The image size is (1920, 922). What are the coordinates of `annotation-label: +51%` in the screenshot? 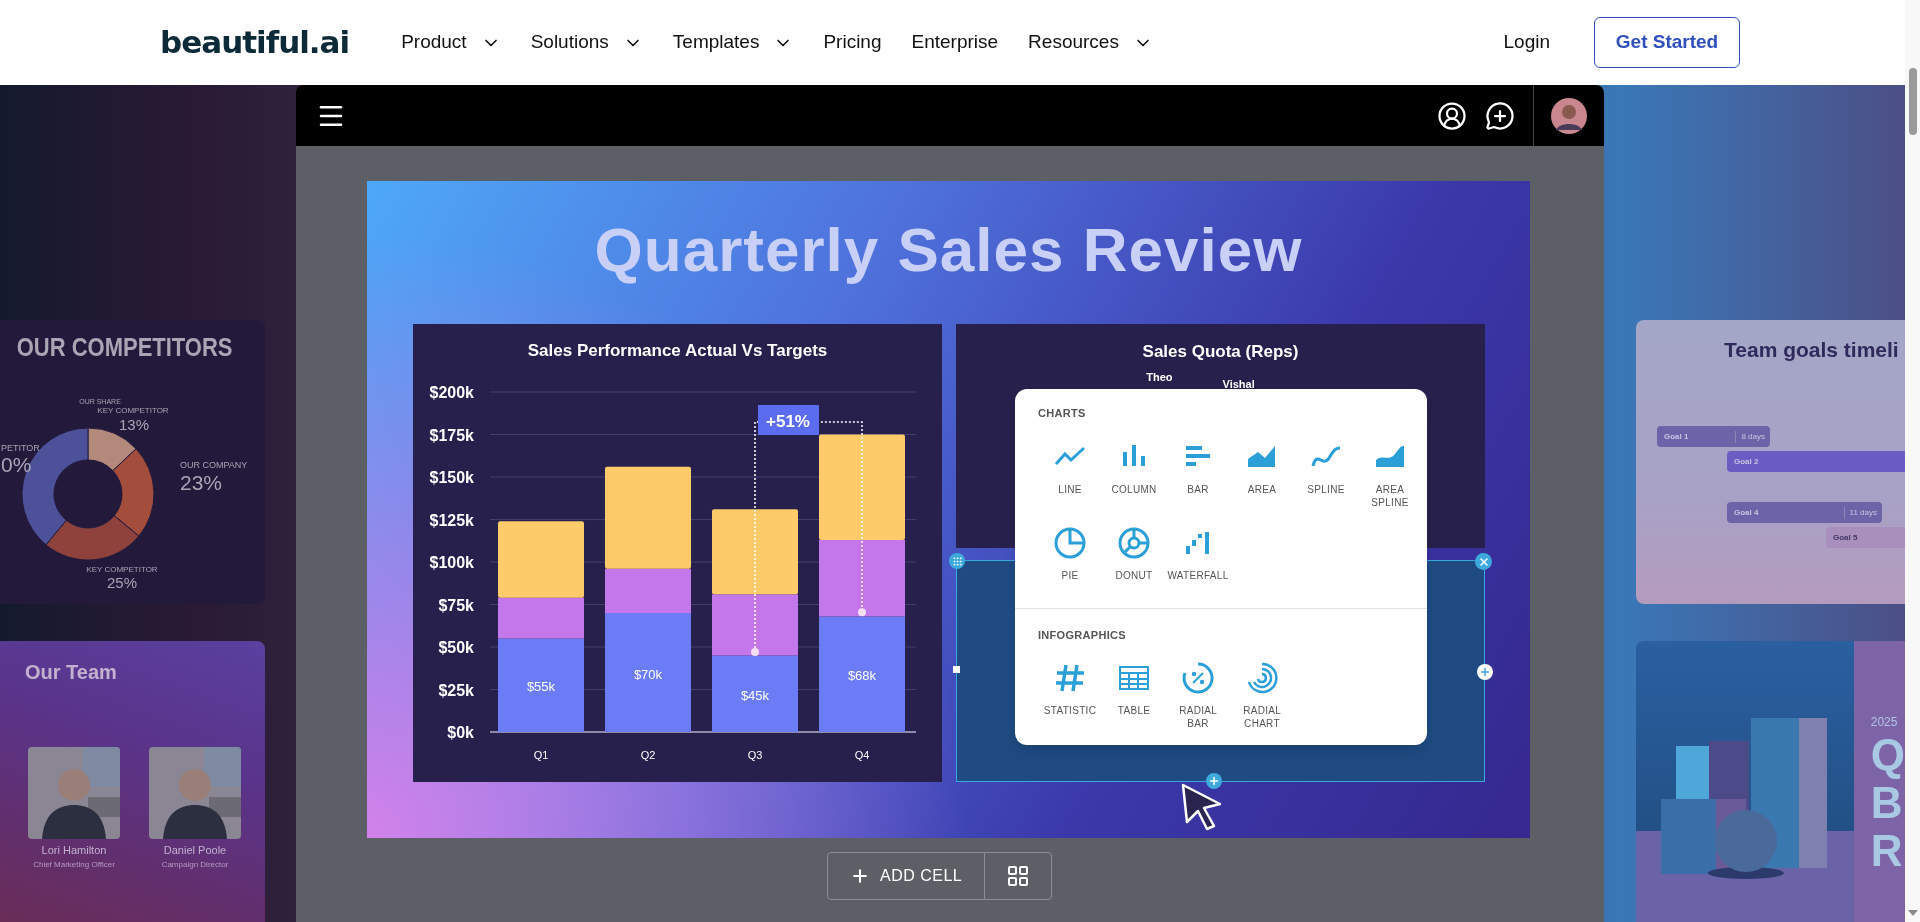 It's located at (788, 421).